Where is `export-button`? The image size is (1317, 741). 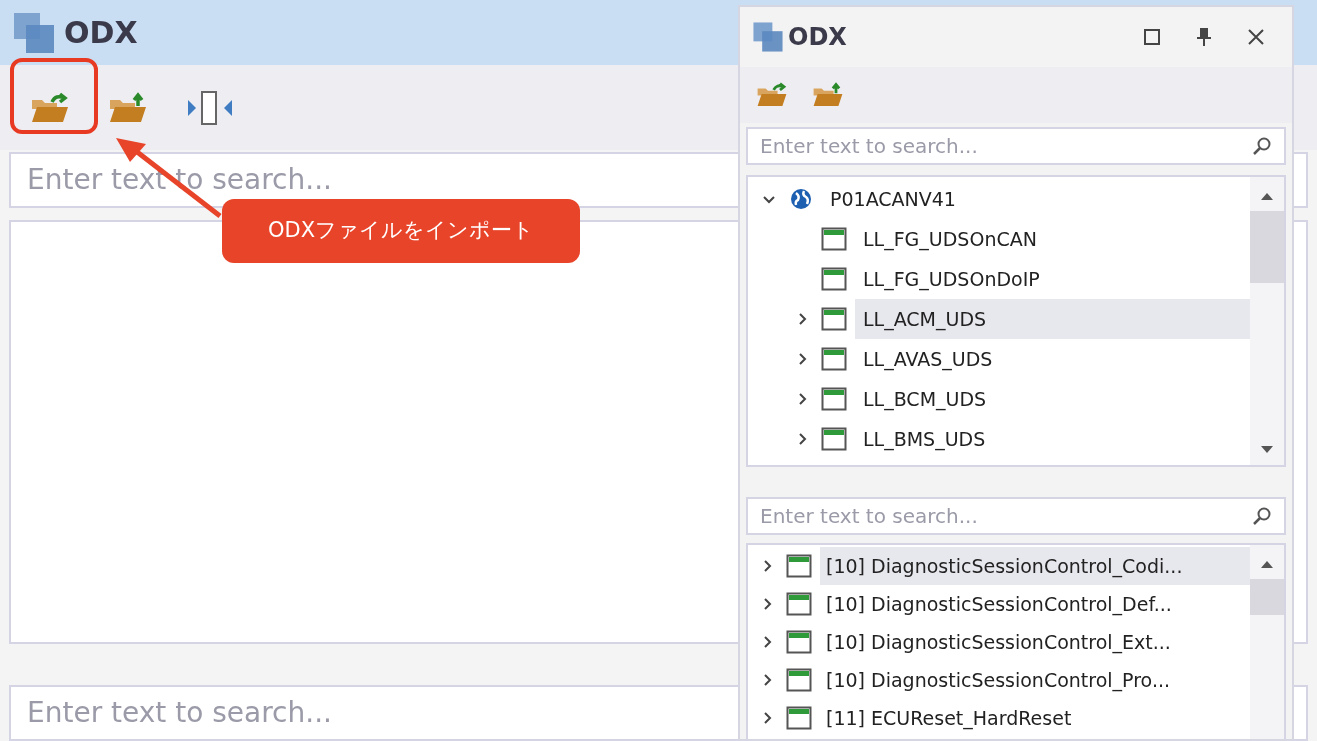 export-button is located at coordinates (828, 95).